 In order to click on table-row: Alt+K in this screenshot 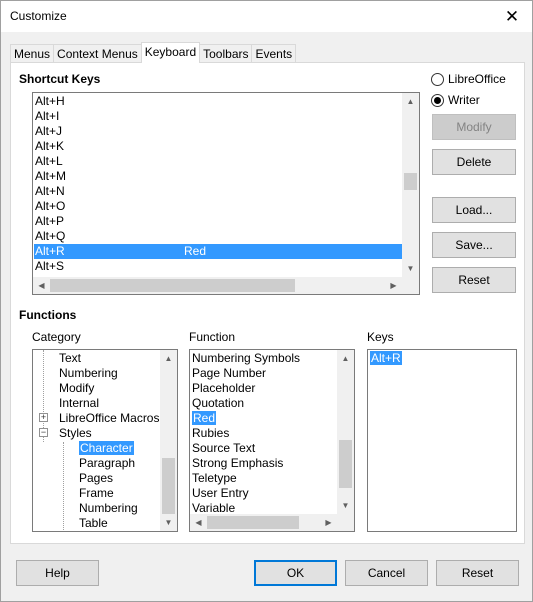, I will do `click(218, 146)`.